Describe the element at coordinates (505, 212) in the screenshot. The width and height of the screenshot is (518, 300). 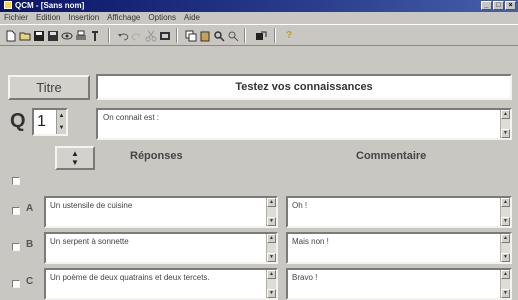
I see `answer-a-comment-scrollbar: ▲ ▼` at that location.